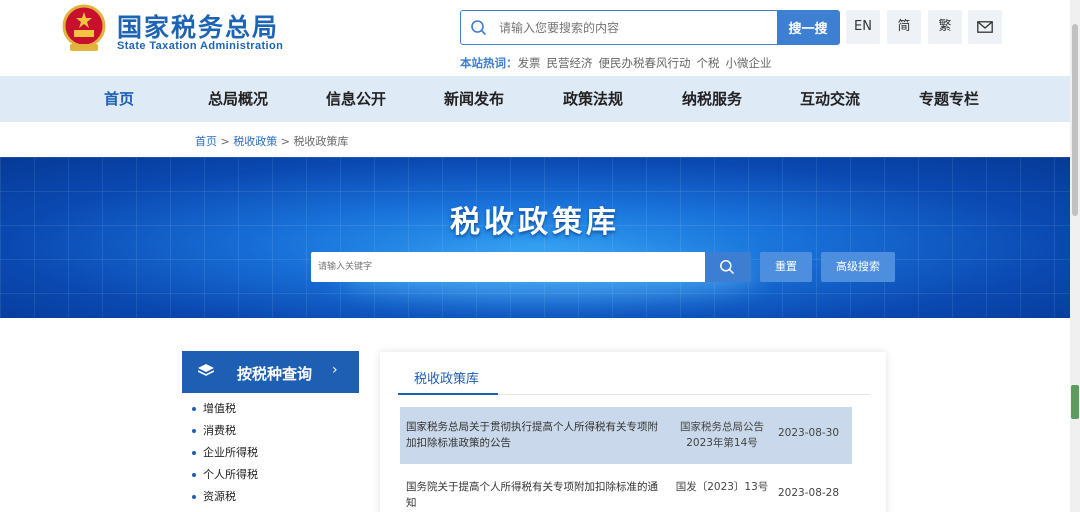  What do you see at coordinates (529, 63) in the screenshot?
I see `hot-word-link: 发票` at bounding box center [529, 63].